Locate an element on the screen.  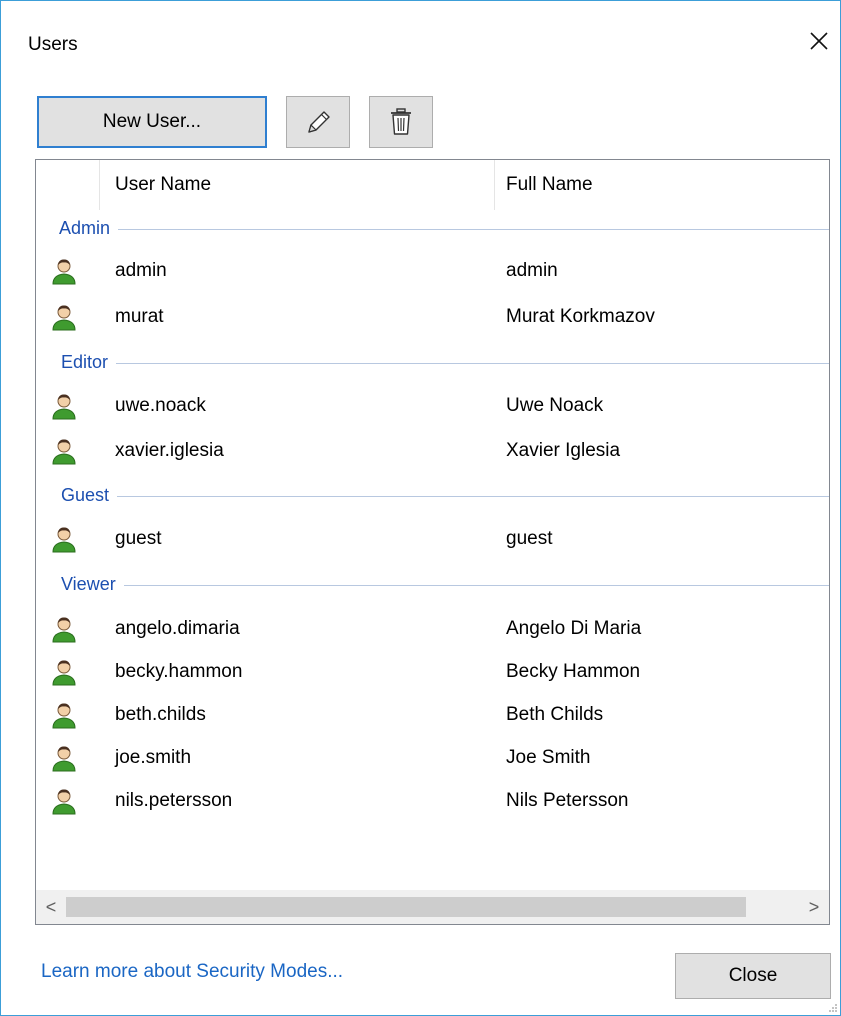
group-label: Editor is located at coordinates (89, 362).